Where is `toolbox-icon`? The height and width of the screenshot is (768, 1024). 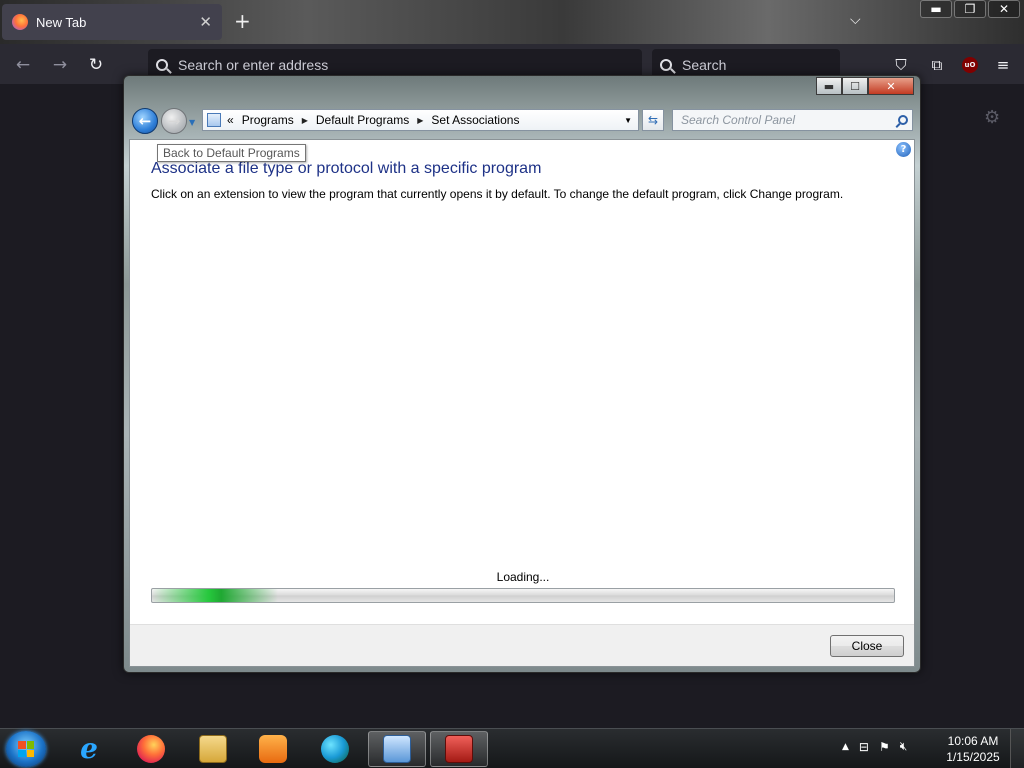
toolbox-icon is located at coordinates (459, 749).